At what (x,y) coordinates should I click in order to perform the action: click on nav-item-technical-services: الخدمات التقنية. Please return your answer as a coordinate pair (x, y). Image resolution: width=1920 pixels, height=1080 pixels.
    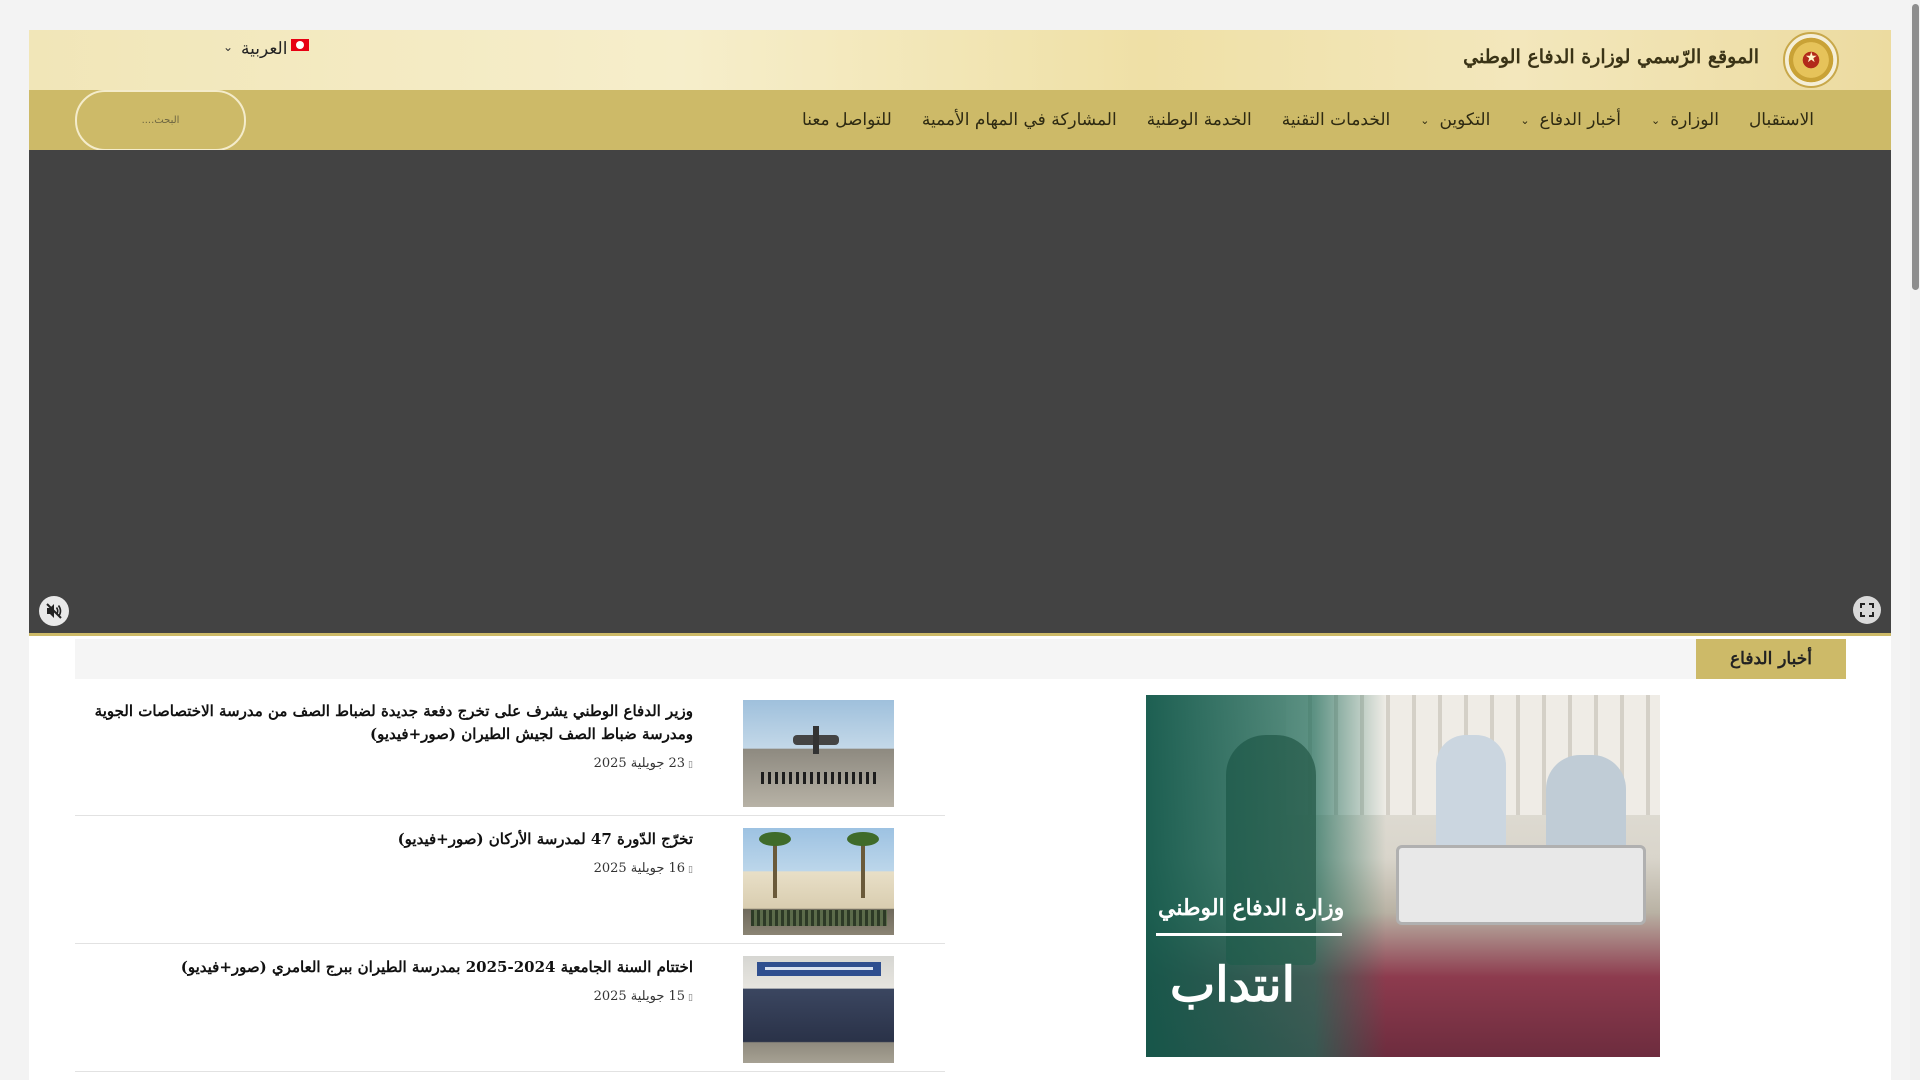
    Looking at the image, I should click on (1336, 120).